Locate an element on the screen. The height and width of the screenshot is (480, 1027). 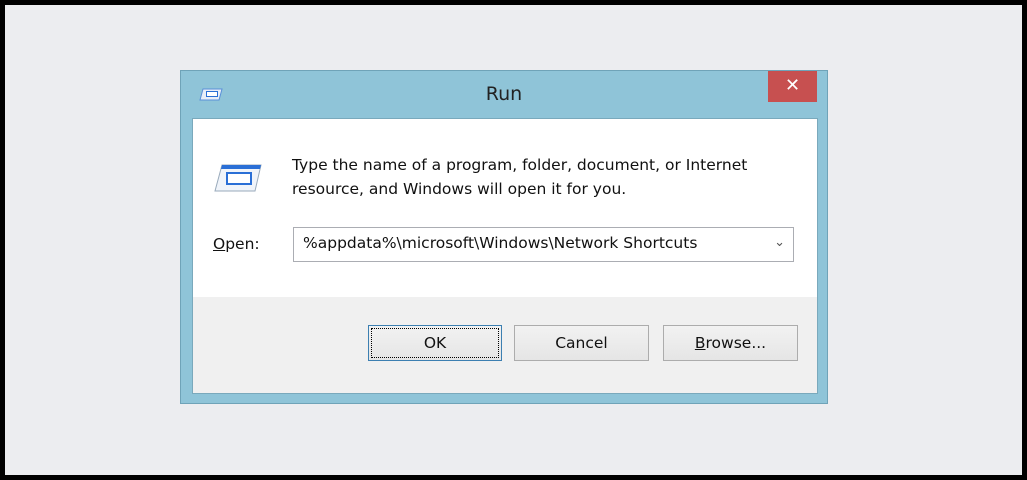
open-mnemonic: O is located at coordinates (219, 244).